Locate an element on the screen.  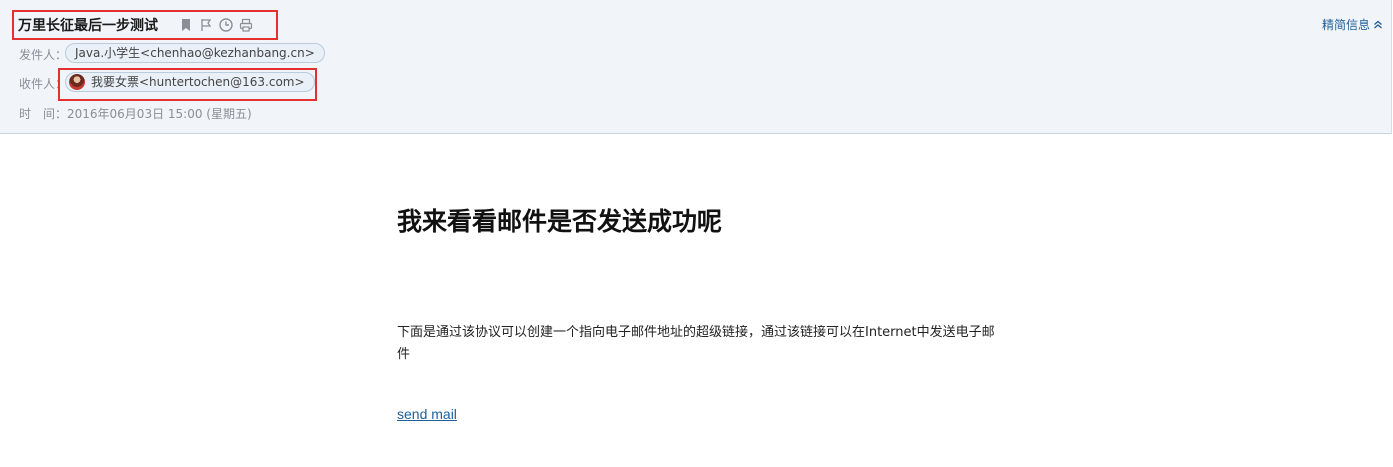
sender-chip: Java.小学生<chenhao@kezhanbang.cn> is located at coordinates (195, 53).